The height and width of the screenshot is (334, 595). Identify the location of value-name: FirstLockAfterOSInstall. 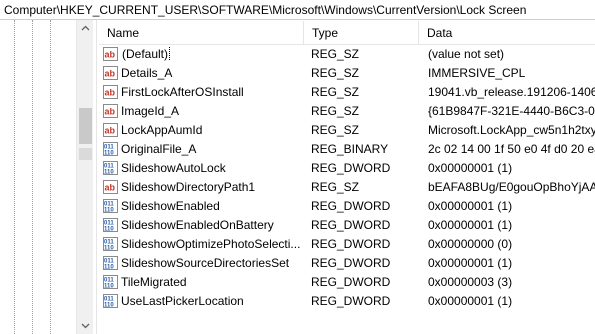
(182, 92).